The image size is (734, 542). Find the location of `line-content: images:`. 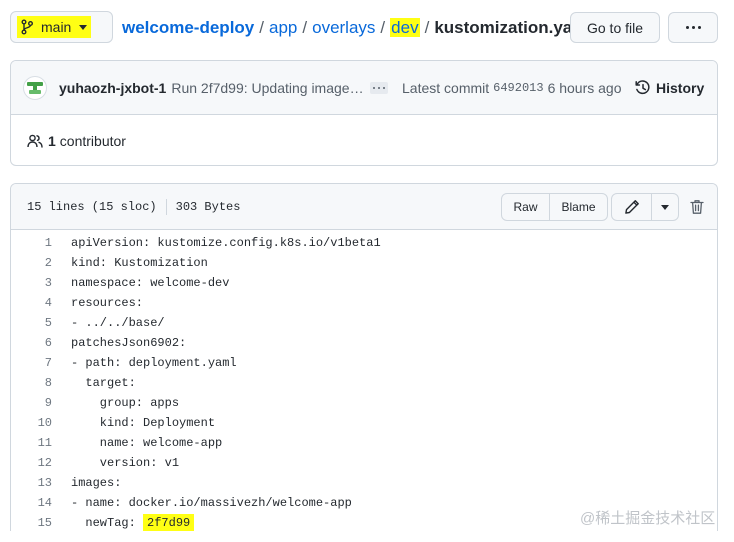

line-content: images: is located at coordinates (96, 483).